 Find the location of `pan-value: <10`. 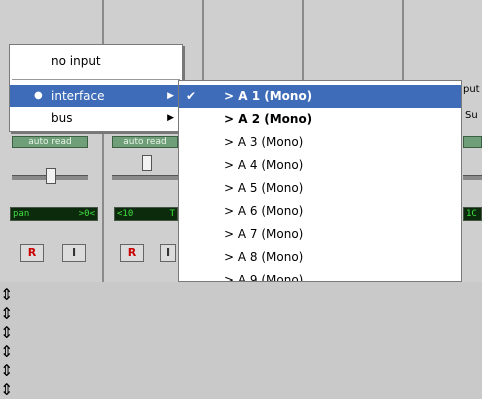

pan-value: <10 is located at coordinates (125, 214).